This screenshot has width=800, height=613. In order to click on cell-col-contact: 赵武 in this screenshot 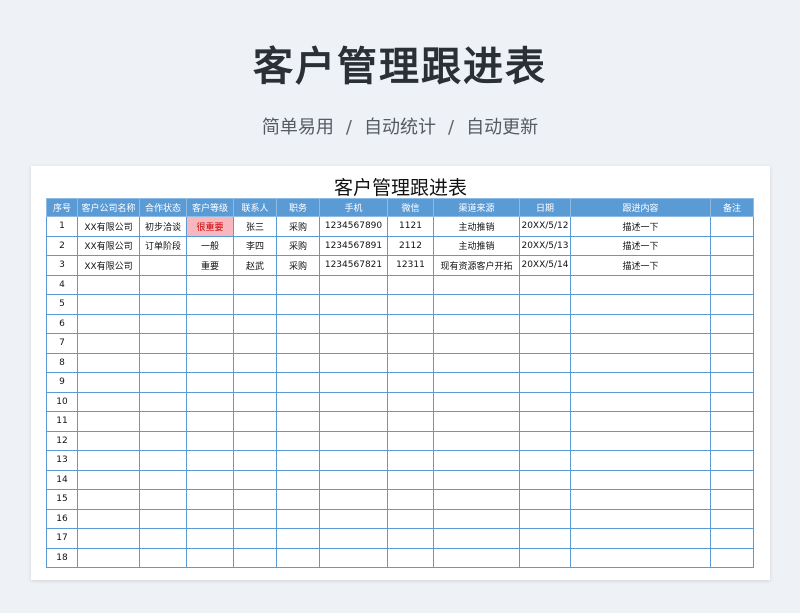, I will do `click(255, 265)`.